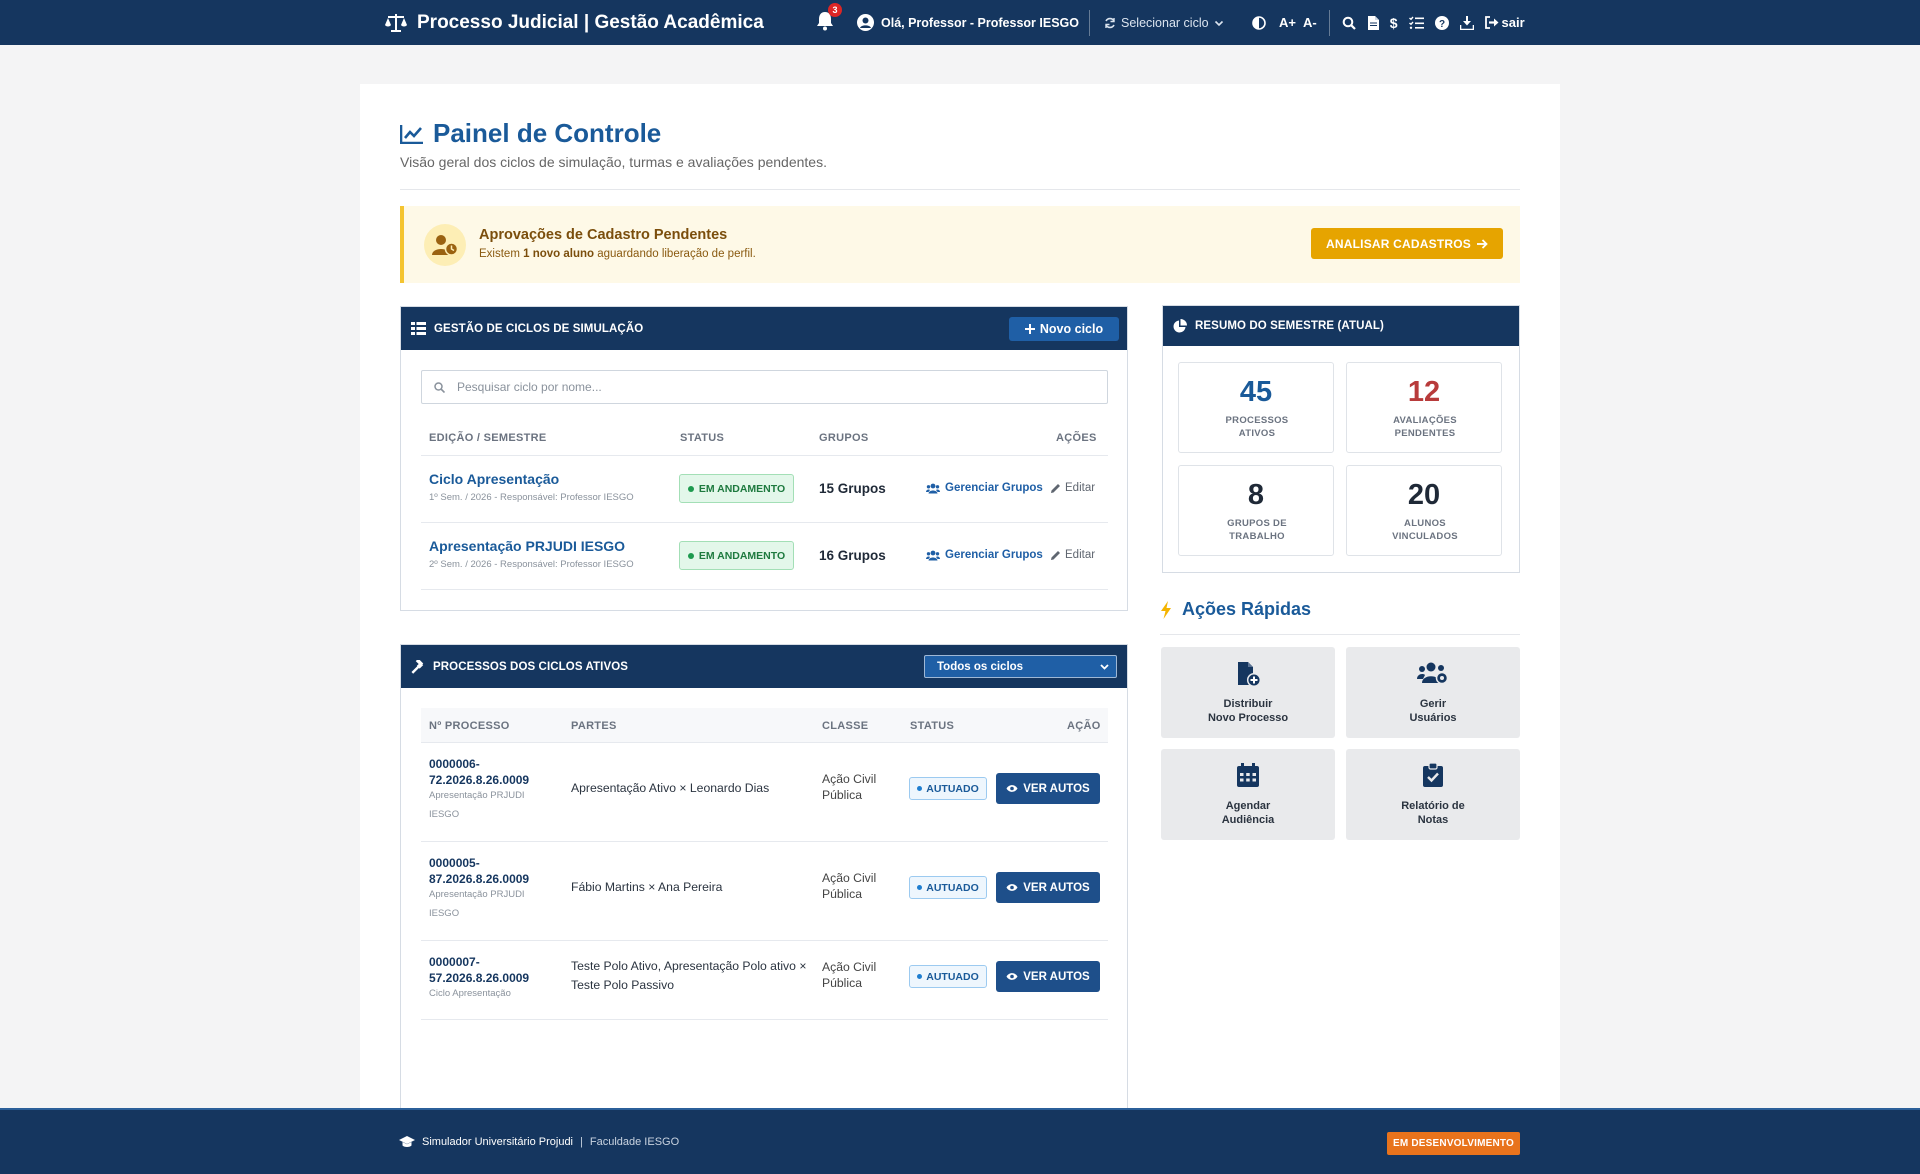 The image size is (1920, 1174). I want to click on status-badge: EM ANDAMENTO, so click(736, 488).